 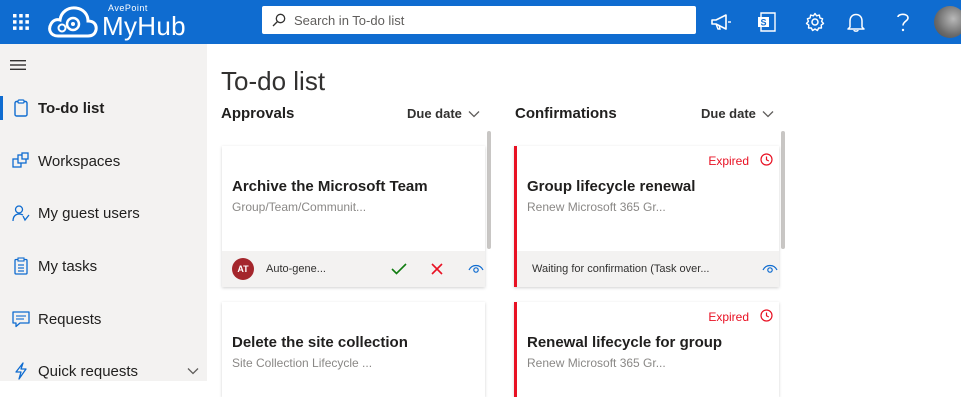 I want to click on confirmations-heading: Confirmations, so click(x=566, y=113).